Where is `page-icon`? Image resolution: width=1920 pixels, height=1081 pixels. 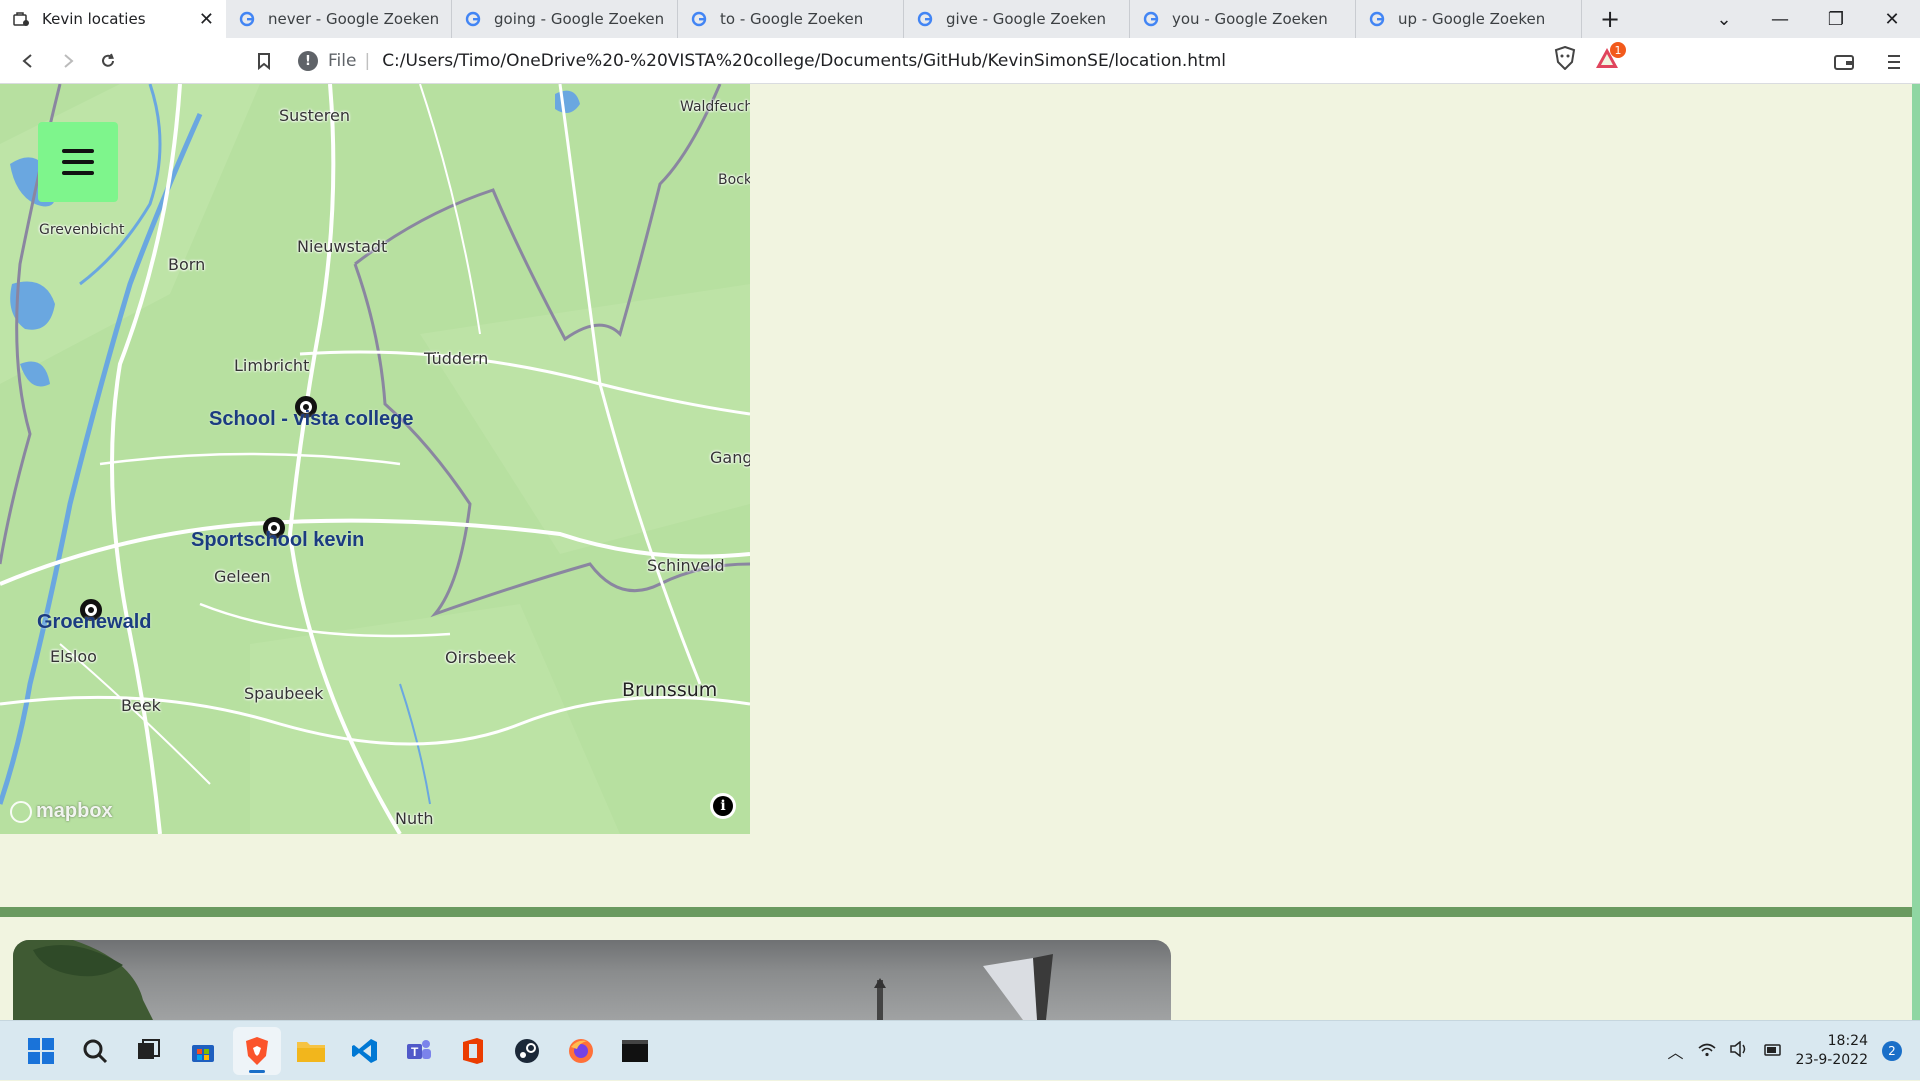 page-icon is located at coordinates (21, 19).